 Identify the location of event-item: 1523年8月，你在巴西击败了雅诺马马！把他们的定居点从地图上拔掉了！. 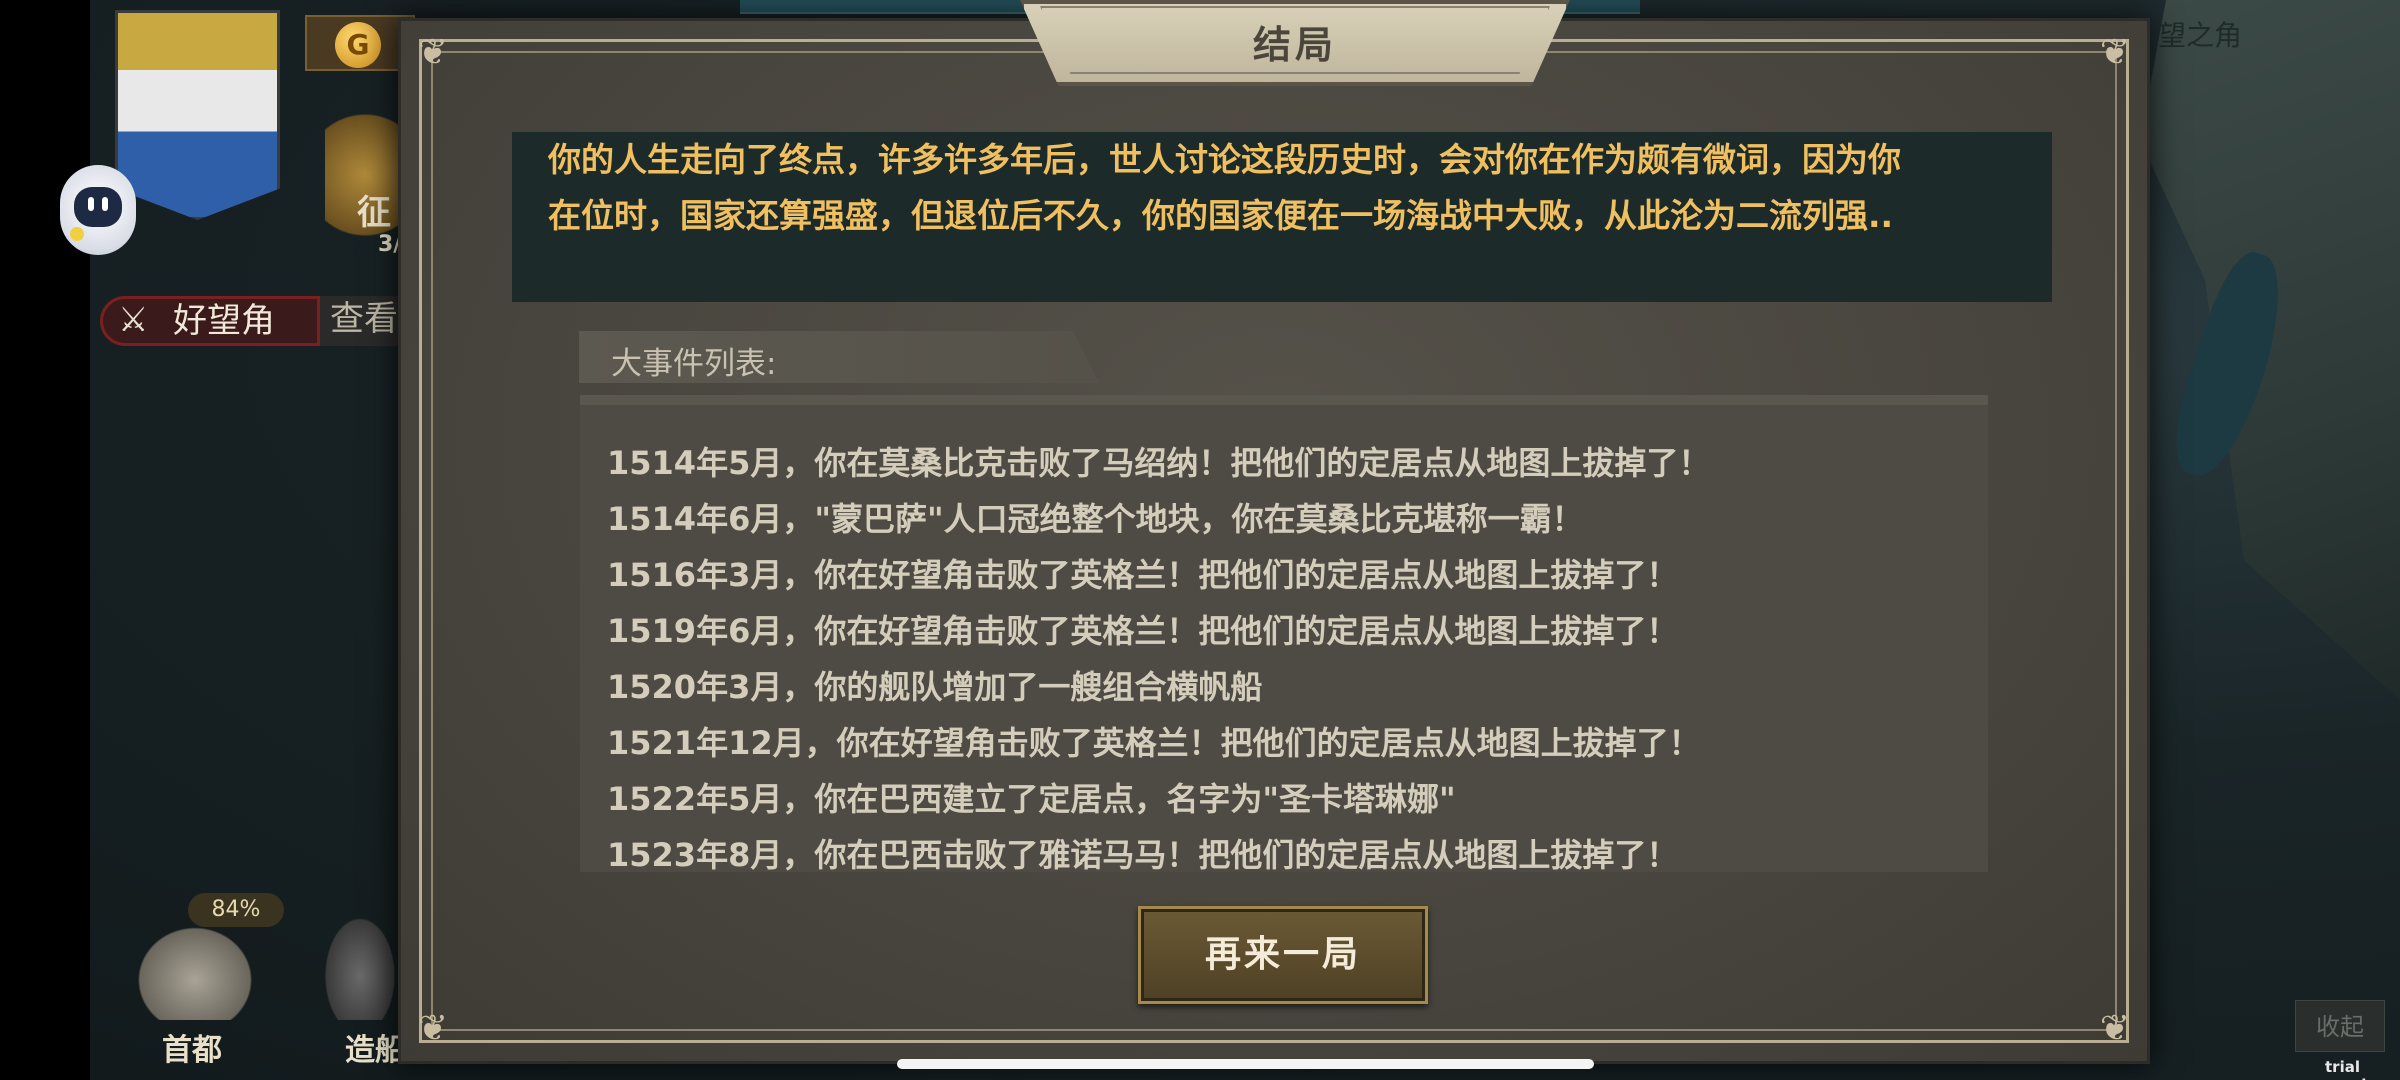
(1143, 854).